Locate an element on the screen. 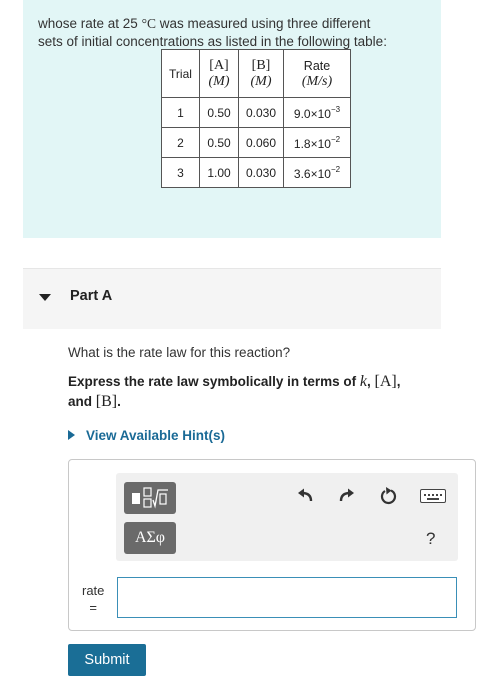  redo-button is located at coordinates (347, 496).